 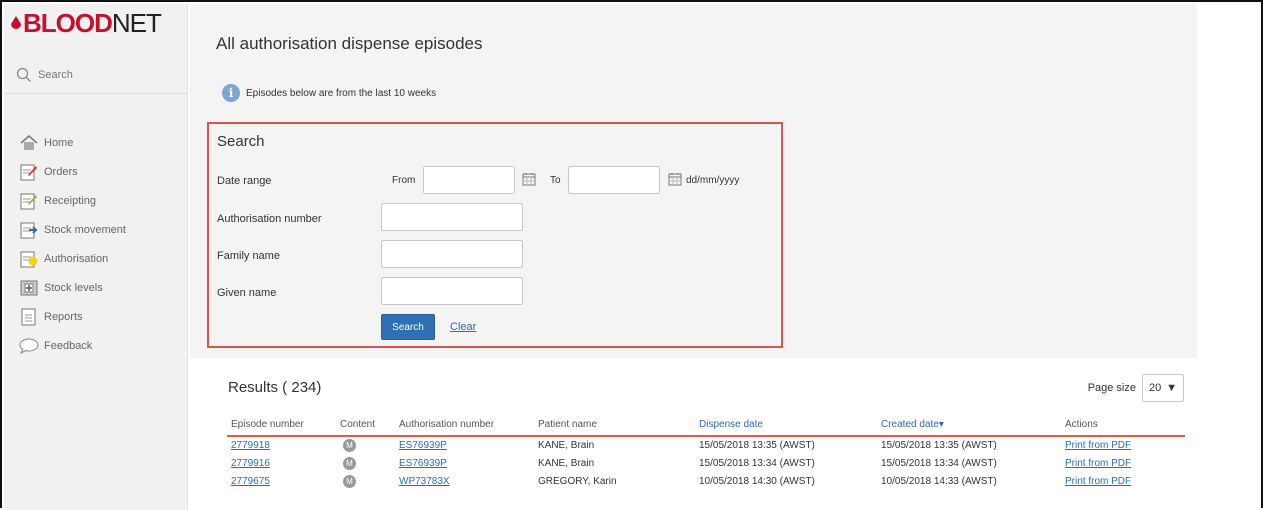 What do you see at coordinates (61, 171) in the screenshot?
I see `sidebar-item-label: Orders` at bounding box center [61, 171].